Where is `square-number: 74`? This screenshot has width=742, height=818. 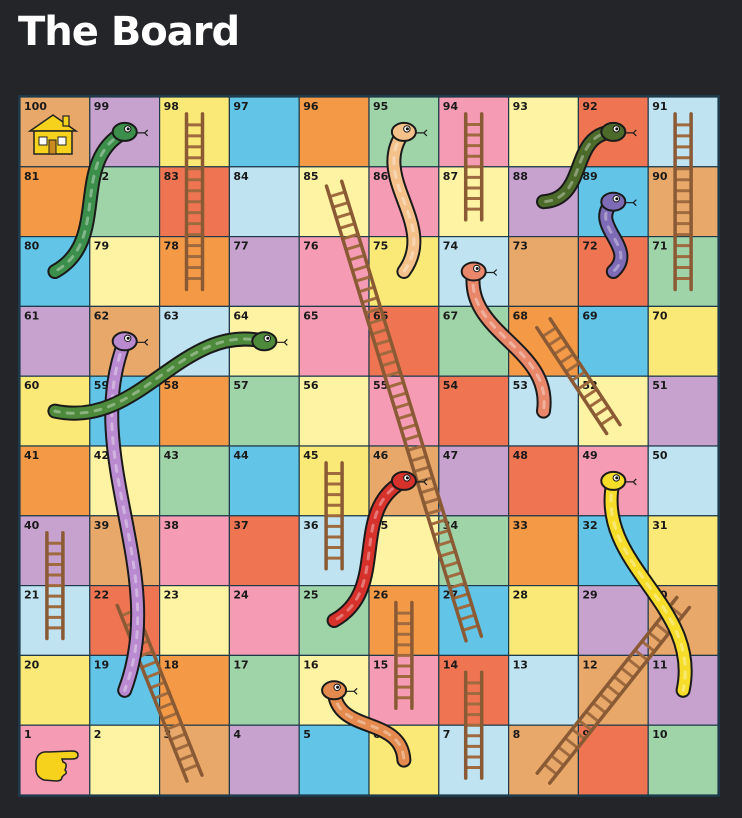 square-number: 74 is located at coordinates (451, 246).